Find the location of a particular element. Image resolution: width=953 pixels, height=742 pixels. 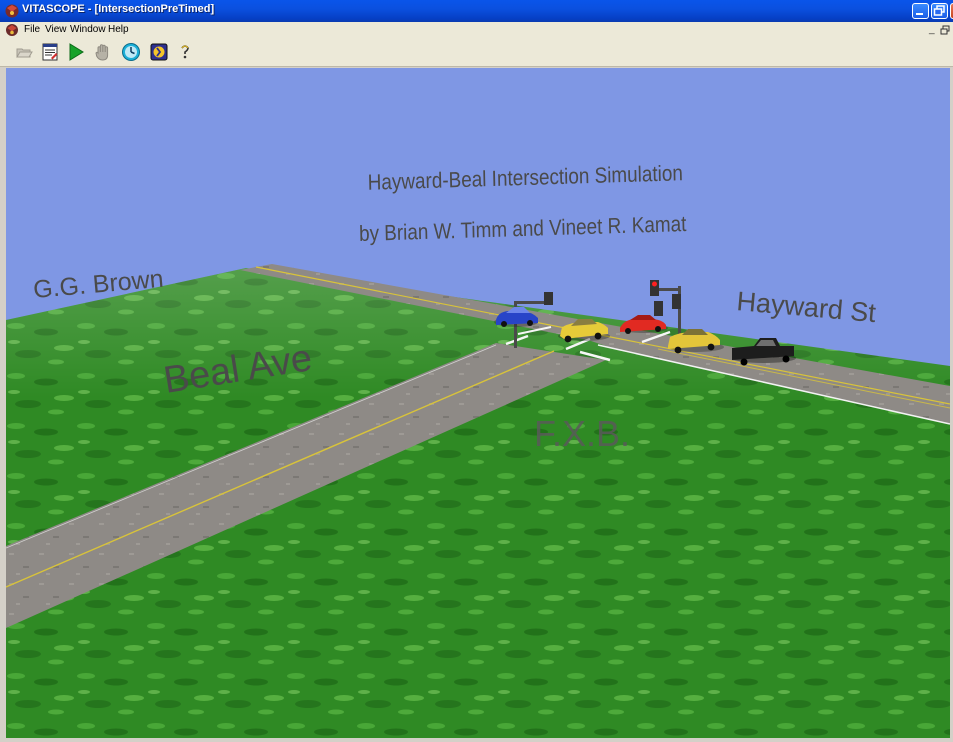

speed-icon is located at coordinates (159, 52).